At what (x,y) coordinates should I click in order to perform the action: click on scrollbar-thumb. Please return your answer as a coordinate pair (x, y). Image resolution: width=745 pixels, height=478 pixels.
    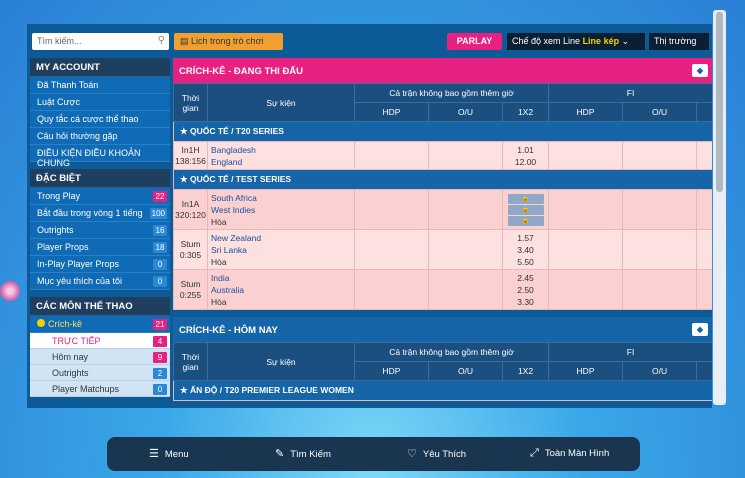
    Looking at the image, I should click on (719, 102).